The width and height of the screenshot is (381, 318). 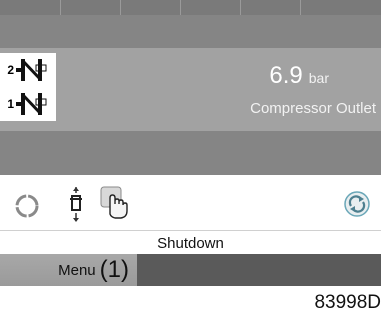 What do you see at coordinates (114, 269) in the screenshot?
I see `menu-callout-number: (1)` at bounding box center [114, 269].